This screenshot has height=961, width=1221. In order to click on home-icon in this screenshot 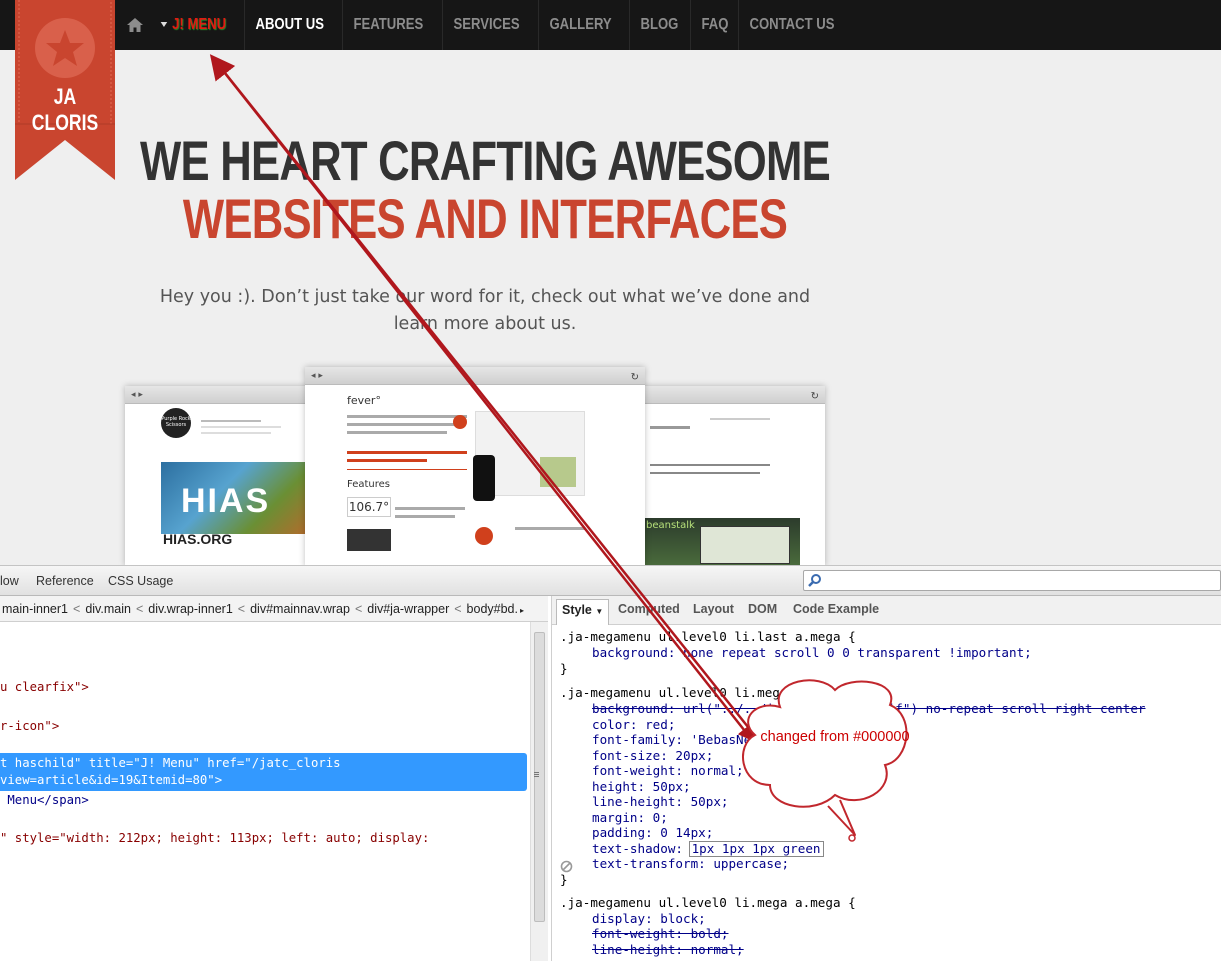, I will do `click(135, 25)`.